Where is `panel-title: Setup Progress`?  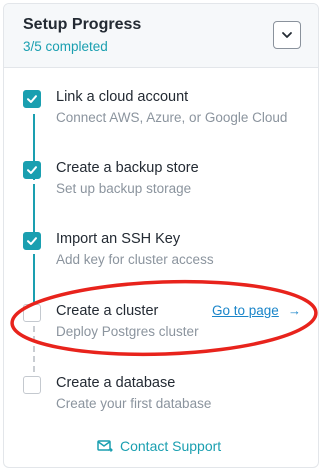
panel-title: Setup Progress is located at coordinates (82, 24).